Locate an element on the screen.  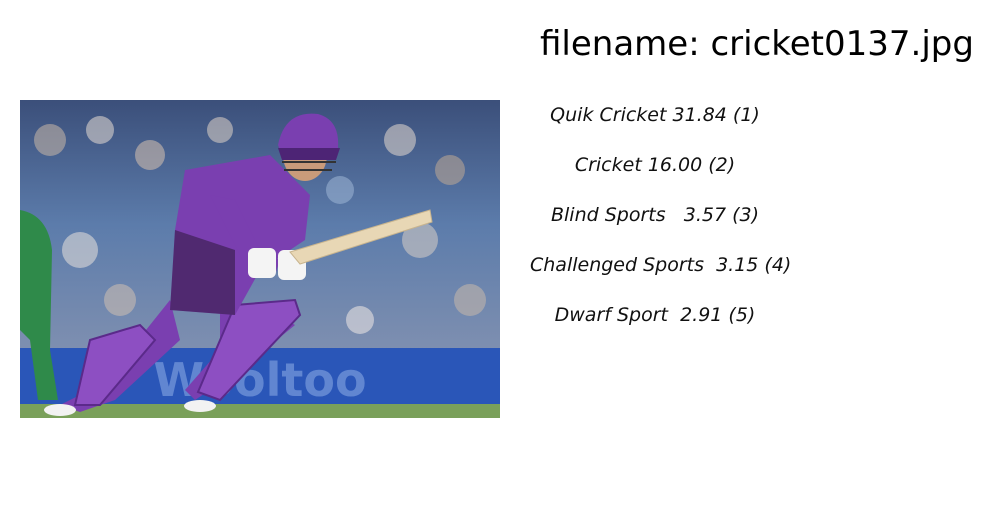
prediction-item-1: Quik Cricket 31.84 (1) is located at coordinates (655, 115).